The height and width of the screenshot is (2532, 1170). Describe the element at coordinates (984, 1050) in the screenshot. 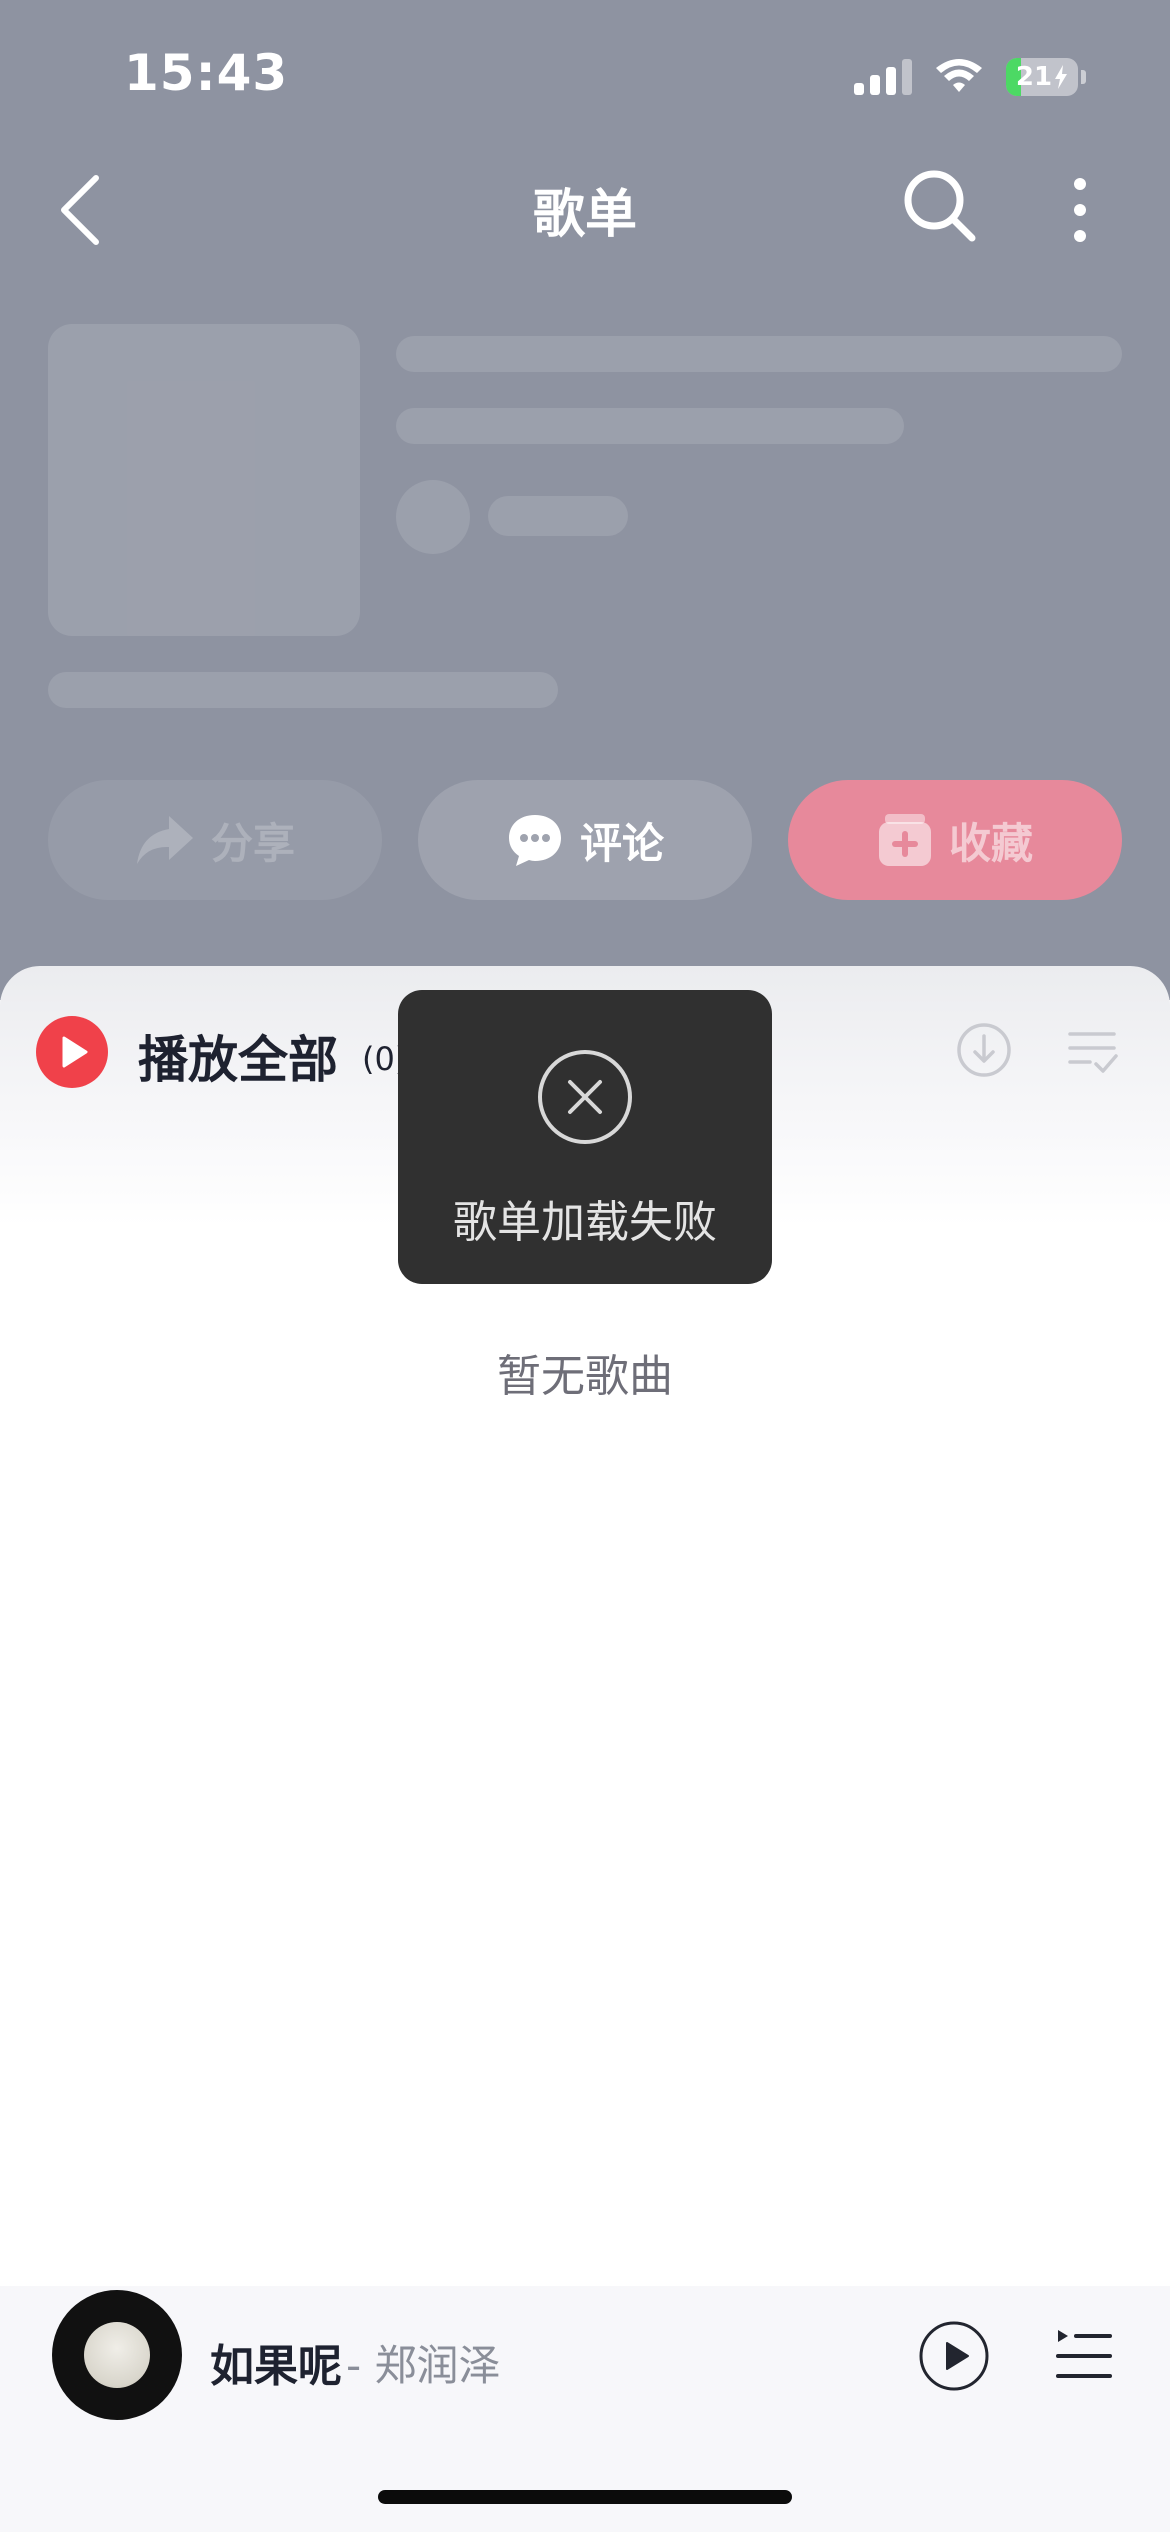

I see `download-icon` at that location.